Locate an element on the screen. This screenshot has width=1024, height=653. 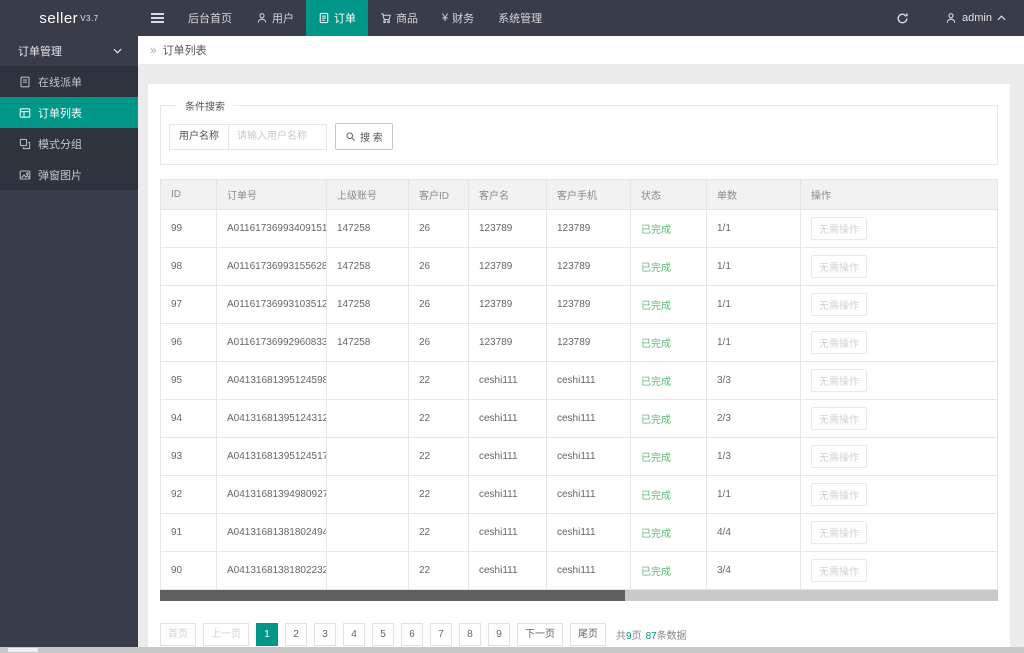
cell-count: 4/4 is located at coordinates (753, 532).